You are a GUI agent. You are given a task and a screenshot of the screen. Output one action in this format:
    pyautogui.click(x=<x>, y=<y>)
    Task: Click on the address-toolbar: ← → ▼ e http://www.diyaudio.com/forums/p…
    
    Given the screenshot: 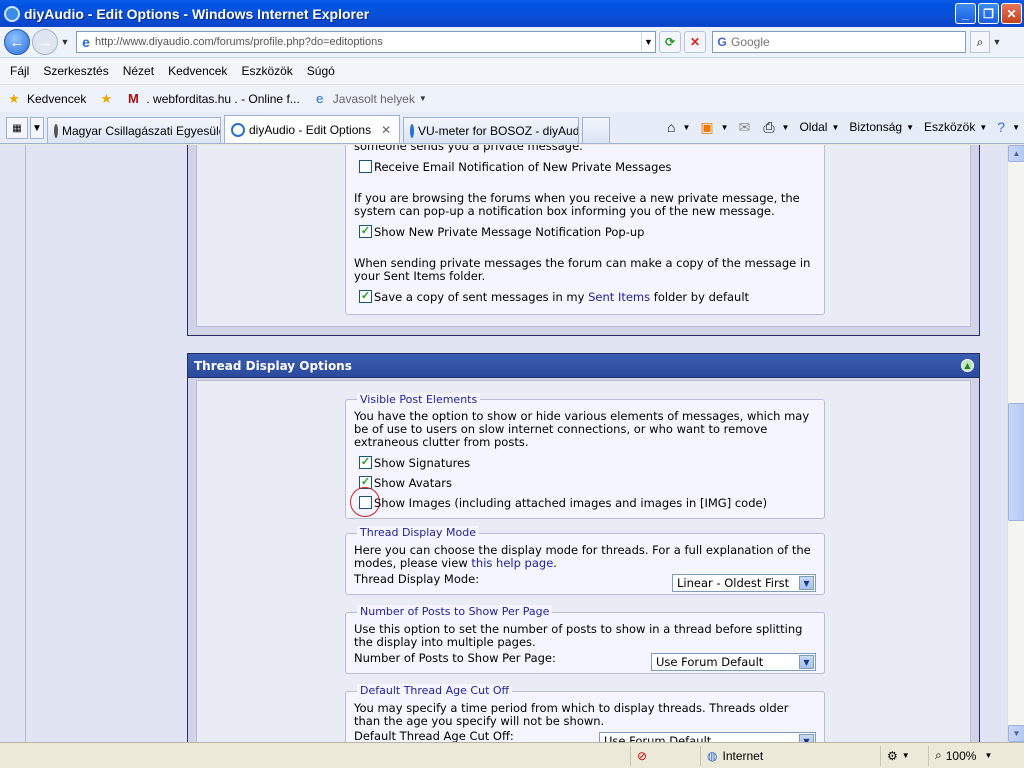 What is the action you would take?
    pyautogui.click(x=512, y=42)
    